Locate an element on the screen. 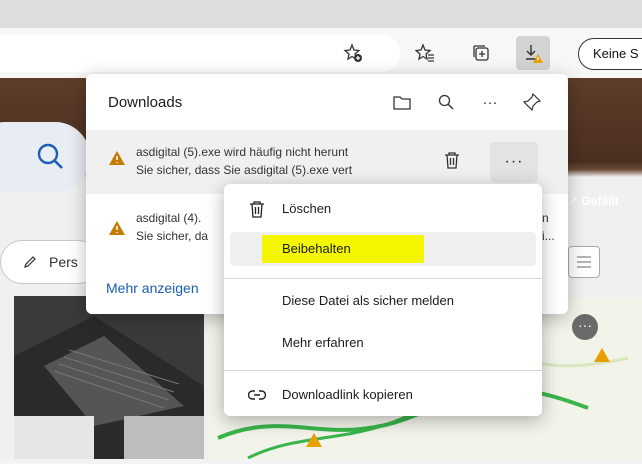  show-more-link: Mehr anzeigen is located at coordinates (152, 288).